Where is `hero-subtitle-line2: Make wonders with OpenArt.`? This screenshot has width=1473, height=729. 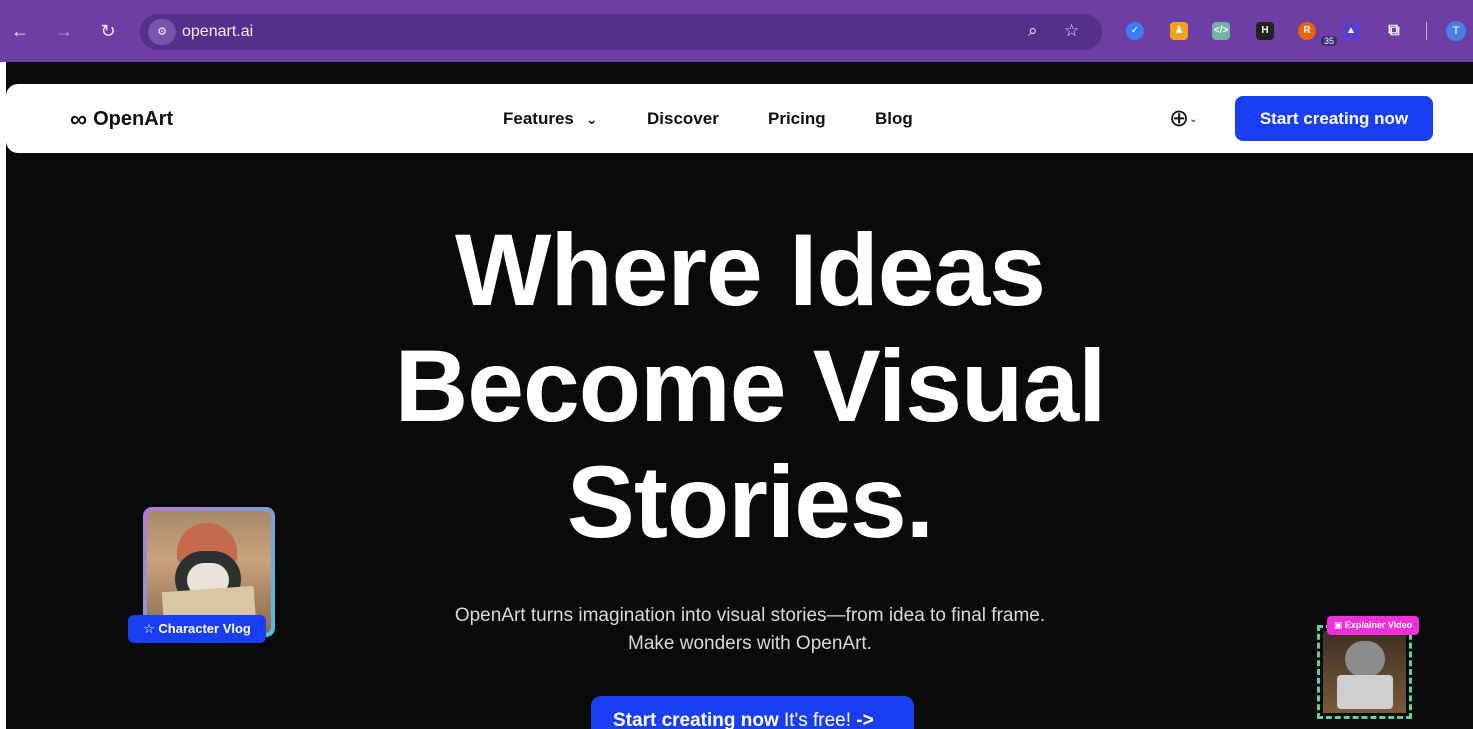
hero-subtitle-line2: Make wonders with OpenArt. is located at coordinates (750, 643).